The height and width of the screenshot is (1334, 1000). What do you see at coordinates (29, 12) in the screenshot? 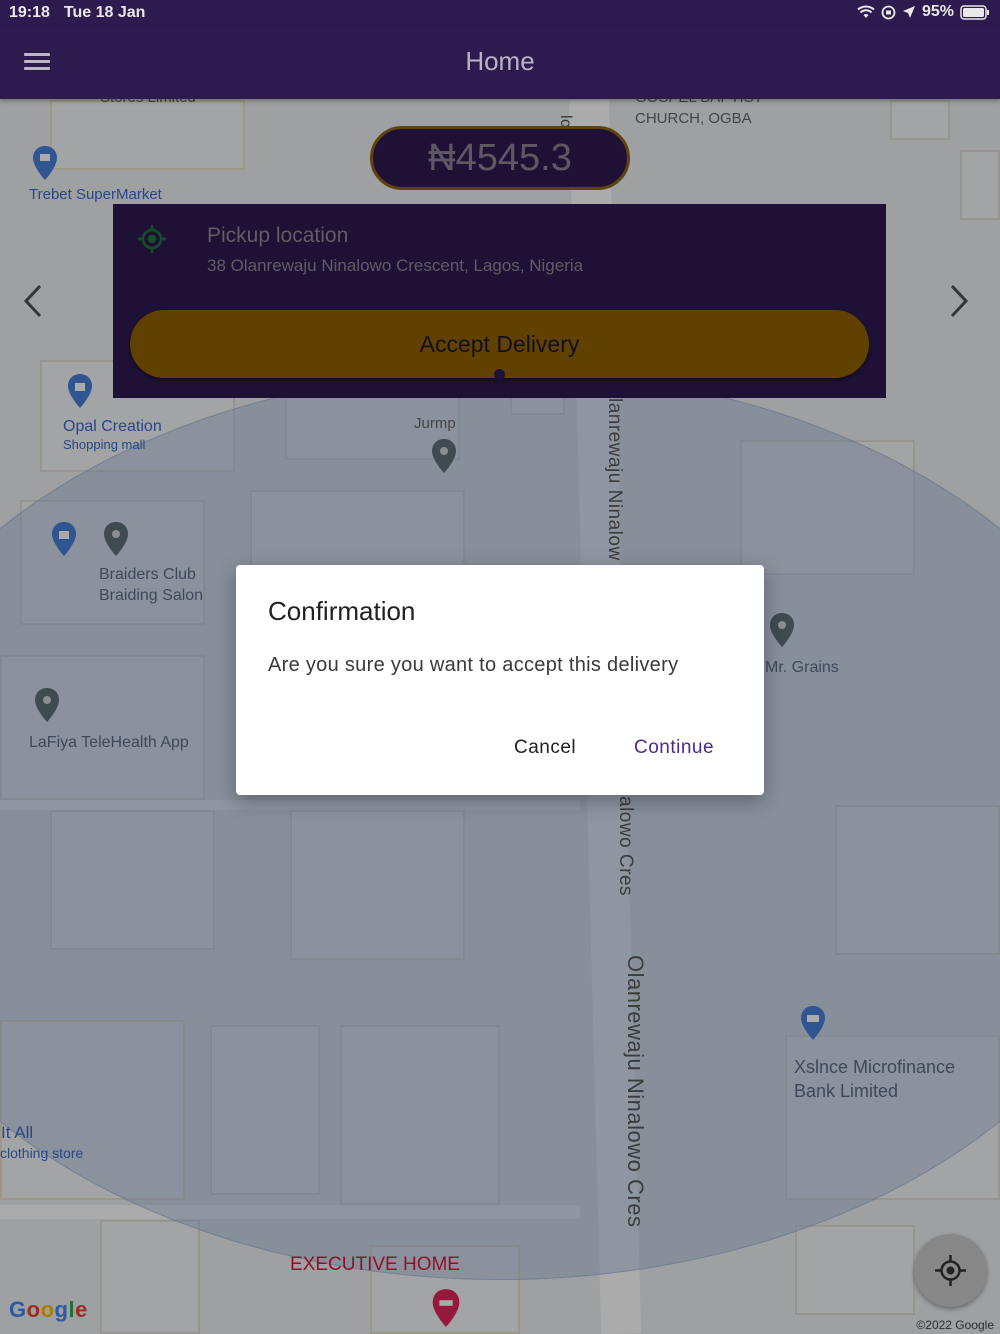
I see `status-time: 19:18` at bounding box center [29, 12].